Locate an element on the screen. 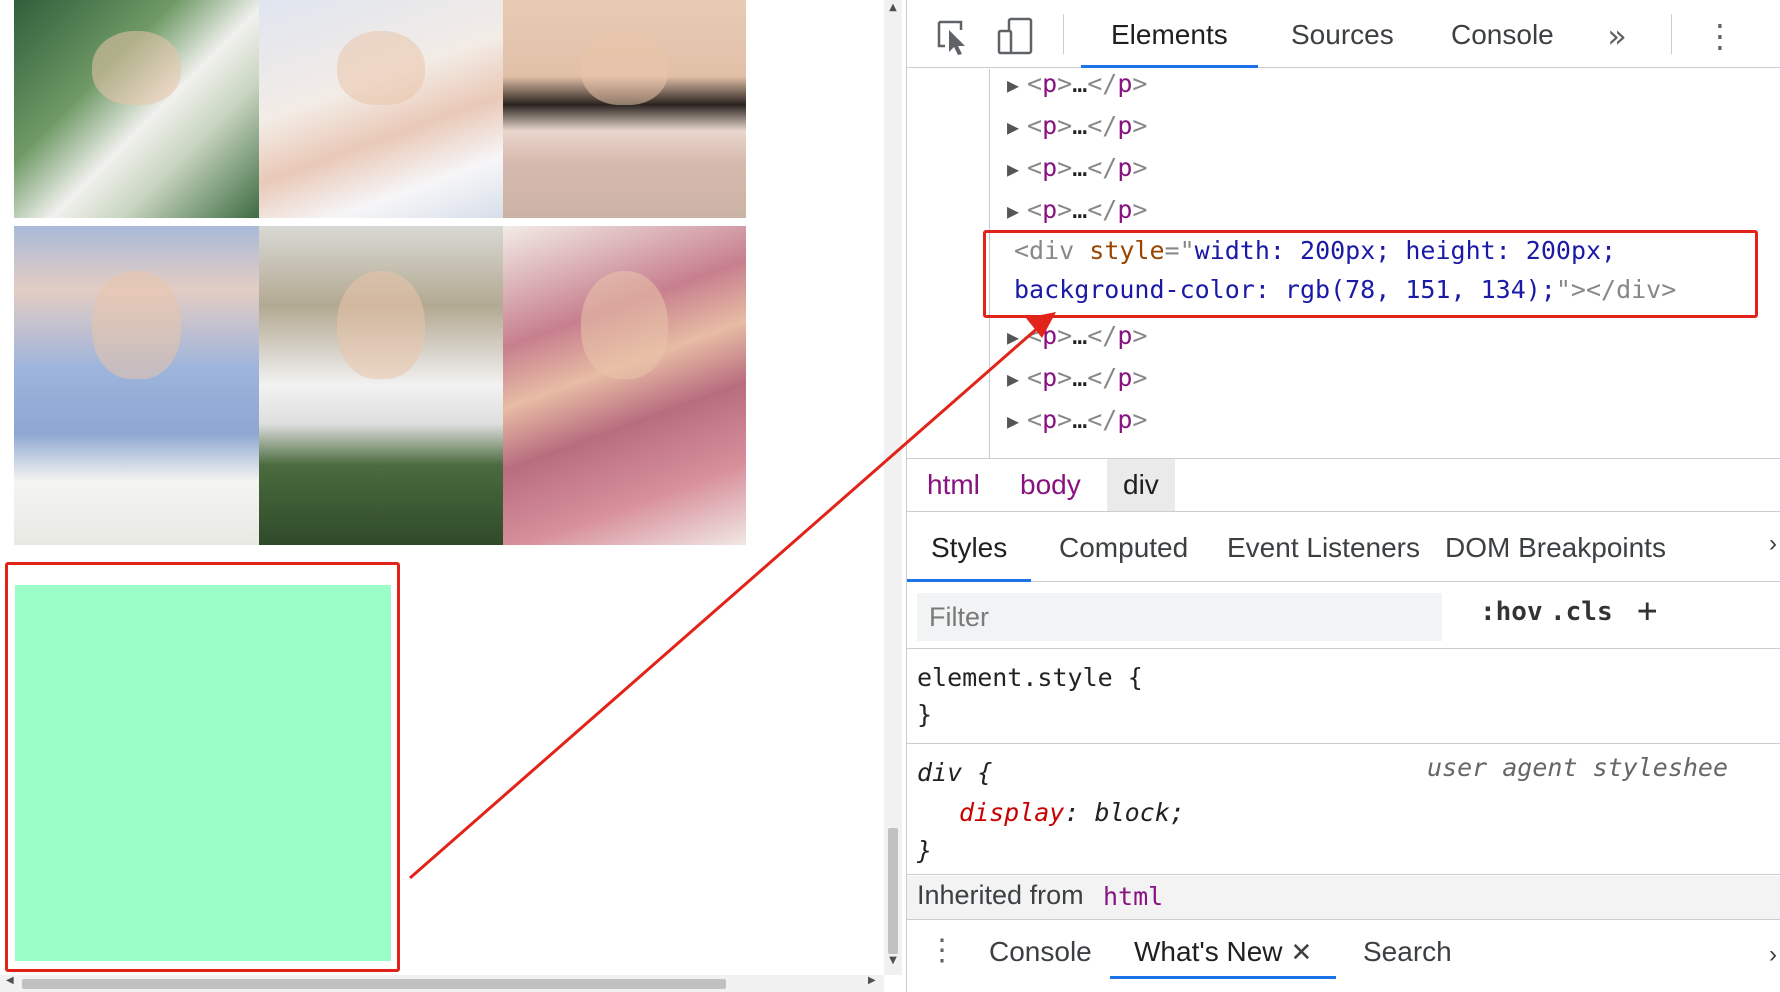 This screenshot has height=992, width=1780. double-chevron-right-icon: » is located at coordinates (1617, 36).